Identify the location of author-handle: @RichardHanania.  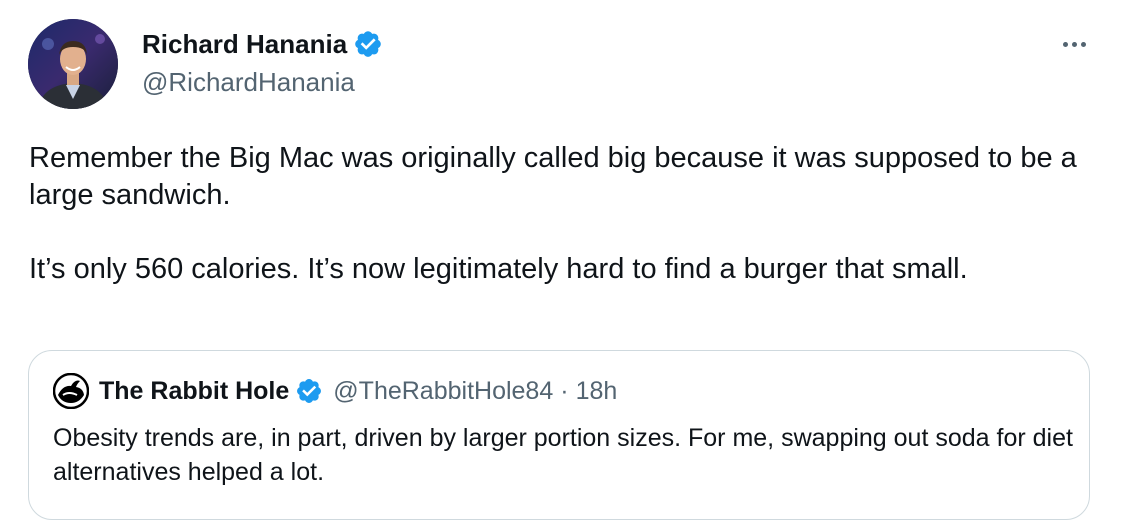
(248, 82).